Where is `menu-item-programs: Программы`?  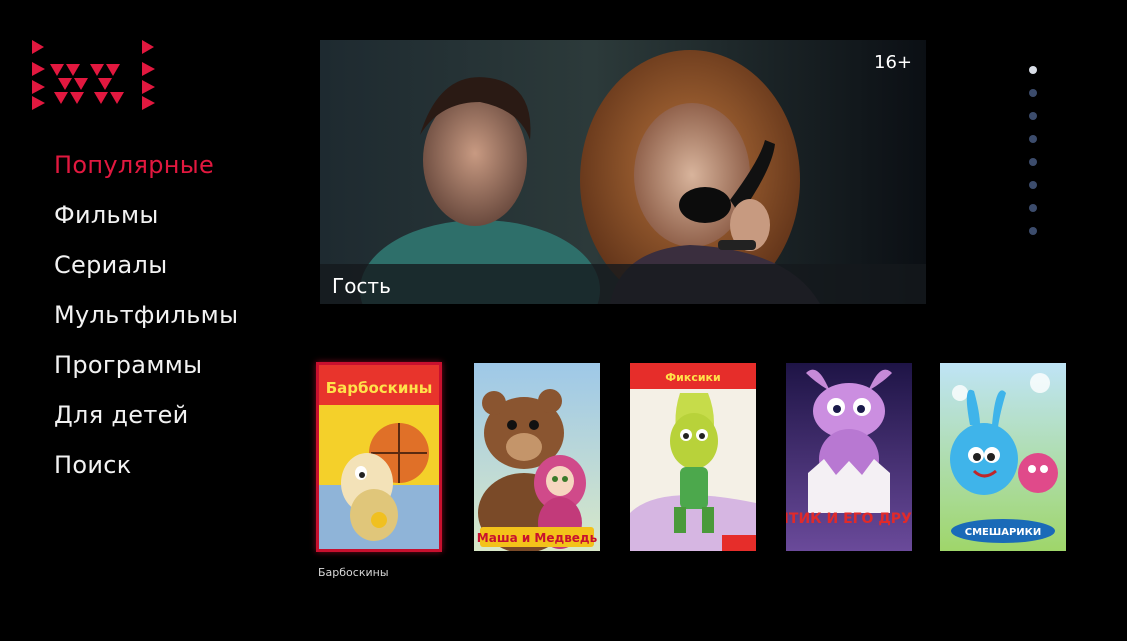
menu-item-programs: Программы is located at coordinates (146, 365).